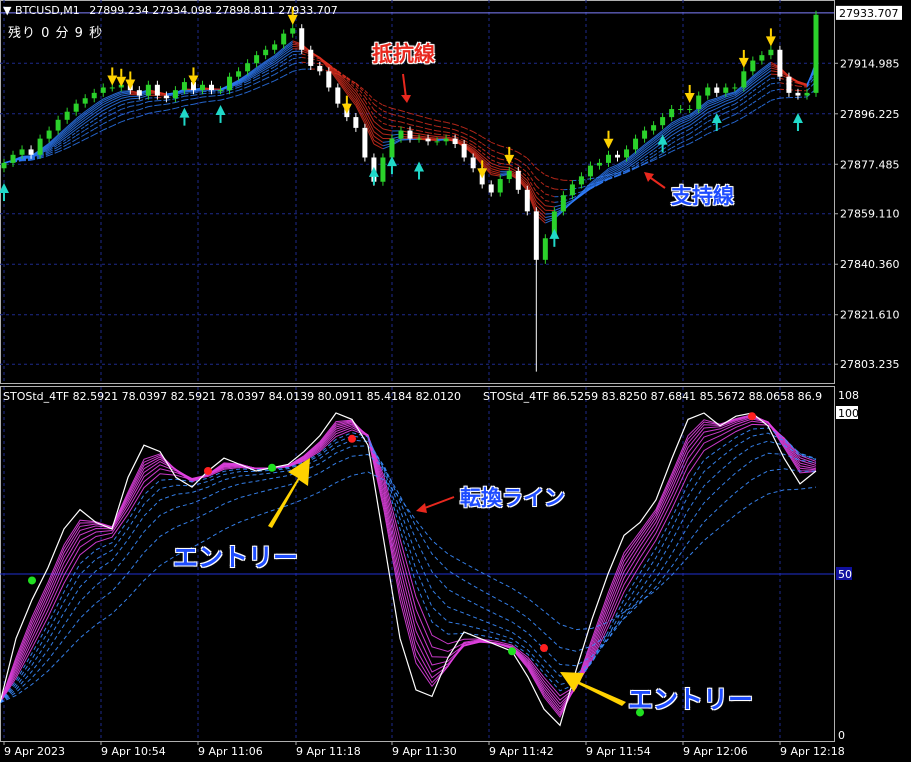 This screenshot has width=911, height=762. What do you see at coordinates (702, 196) in the screenshot?
I see `support-annotation: 支持線` at bounding box center [702, 196].